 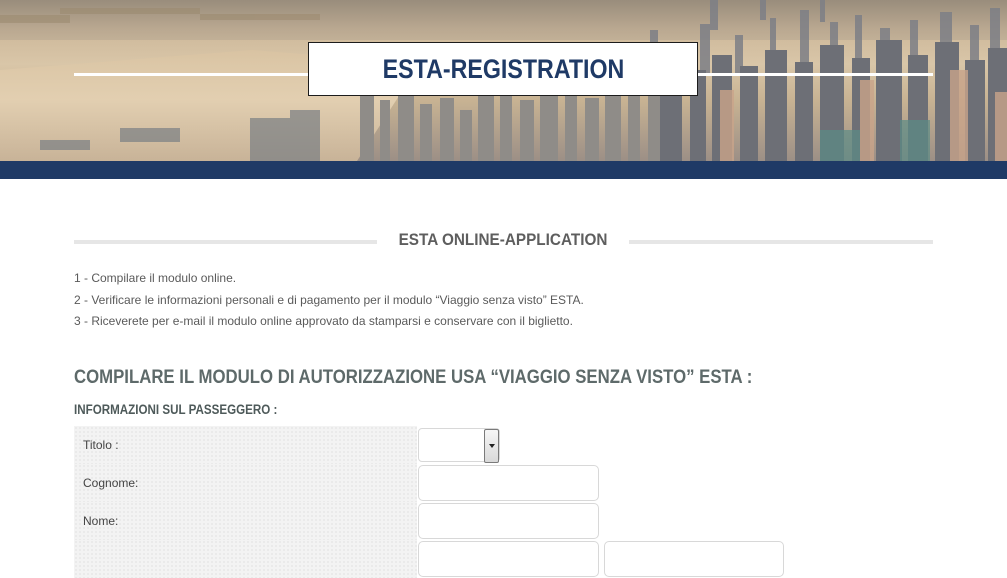 I want to click on form-row-nome: Nome:, so click(x=504, y=521).